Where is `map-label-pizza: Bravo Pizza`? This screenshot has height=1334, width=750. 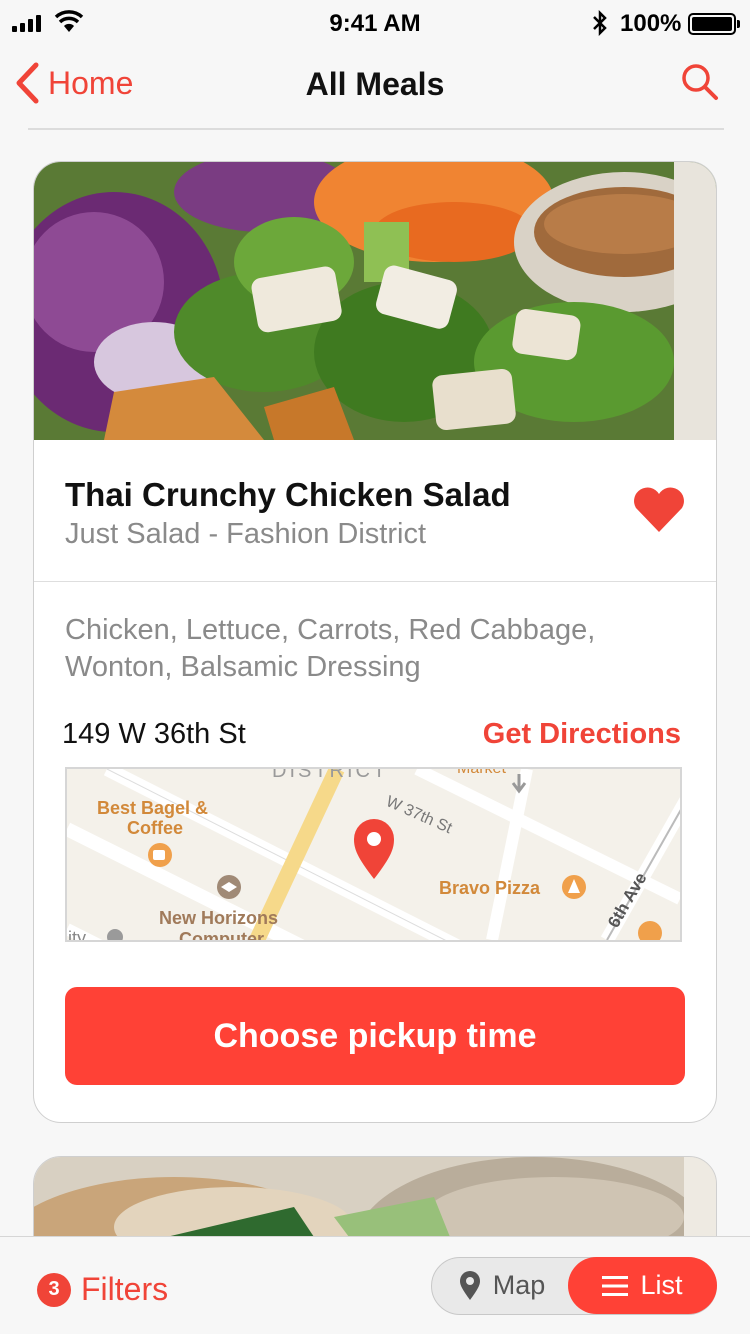
map-label-pizza: Bravo Pizza is located at coordinates (490, 888).